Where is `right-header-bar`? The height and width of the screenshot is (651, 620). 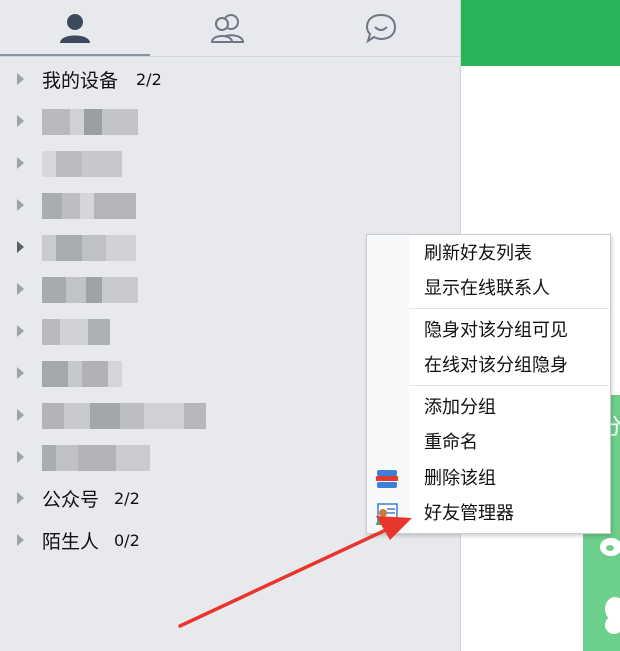 right-header-bar is located at coordinates (540, 33).